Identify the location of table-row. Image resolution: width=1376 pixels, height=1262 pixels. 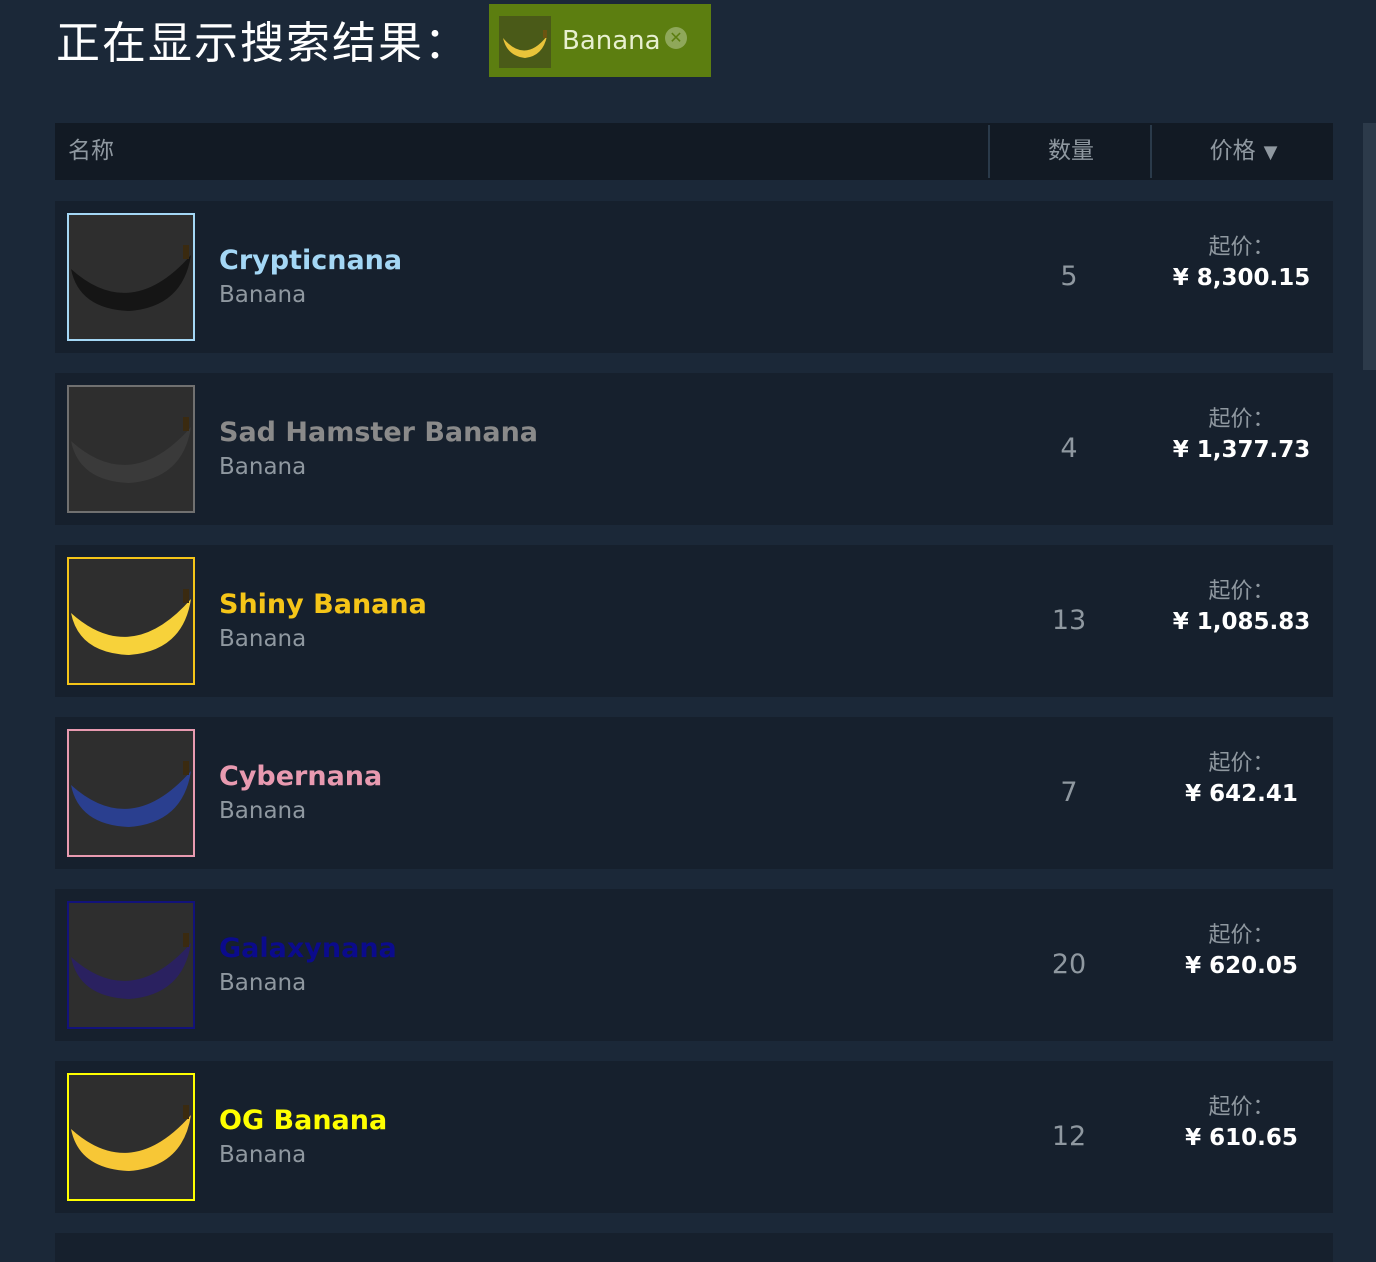
(694, 1247).